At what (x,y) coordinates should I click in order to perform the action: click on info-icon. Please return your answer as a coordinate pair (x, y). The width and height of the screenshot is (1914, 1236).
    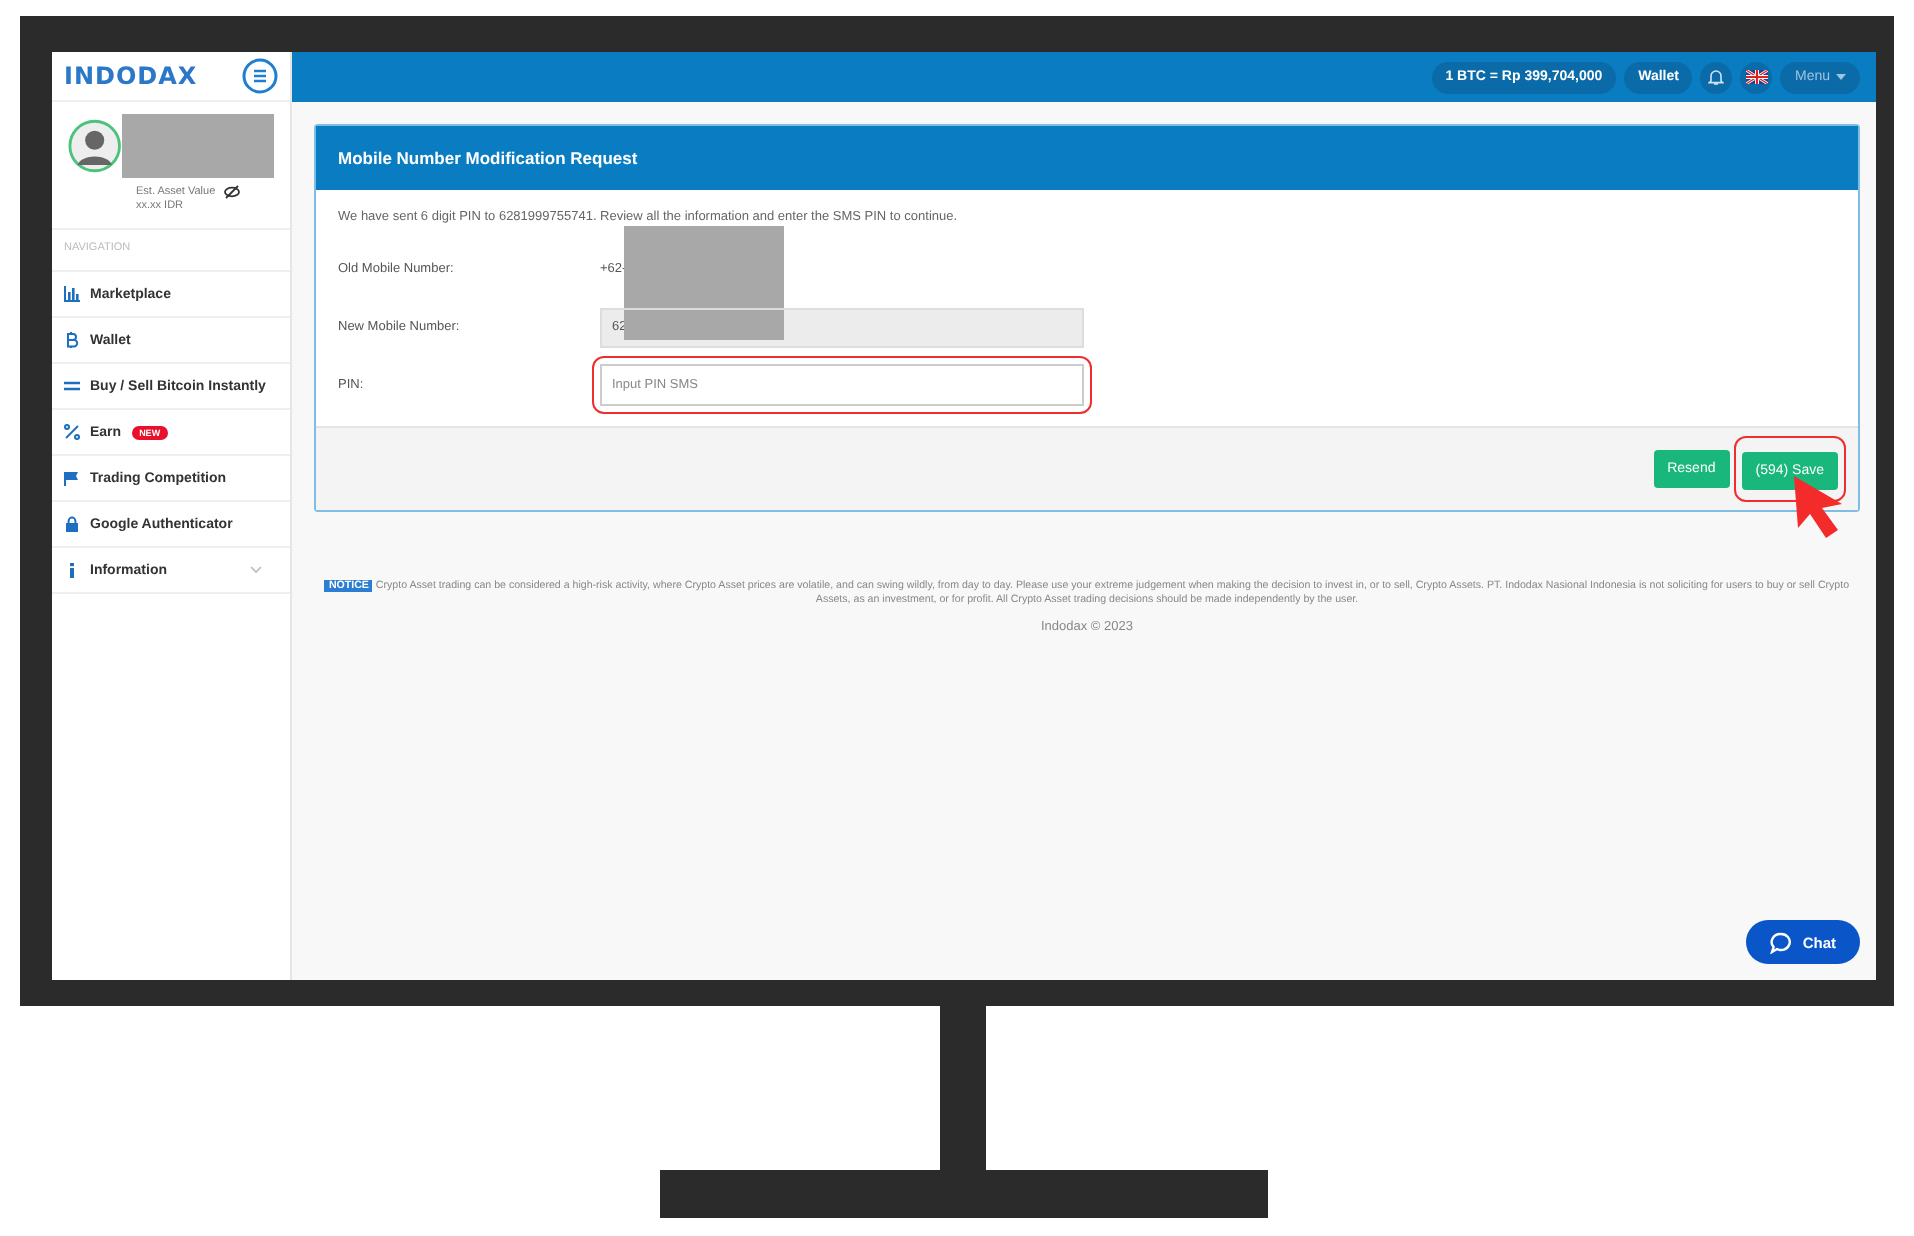
    Looking at the image, I should click on (72, 570).